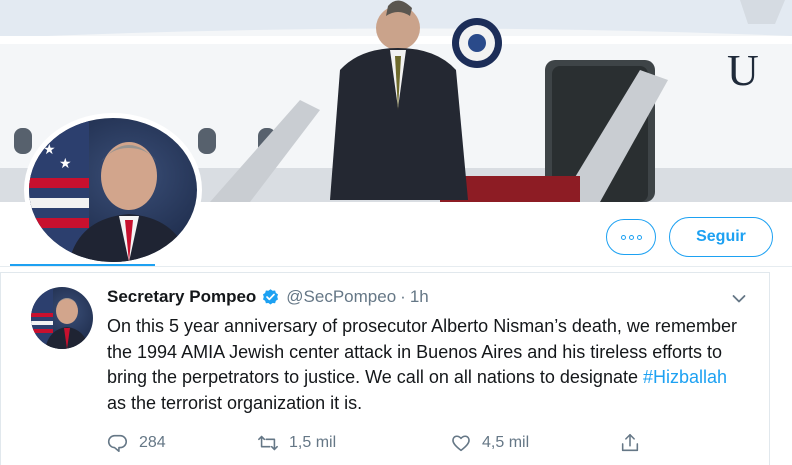  I want to click on tweet-header: Secretary Pompeo @SecPompeo · 1h, so click(268, 297).